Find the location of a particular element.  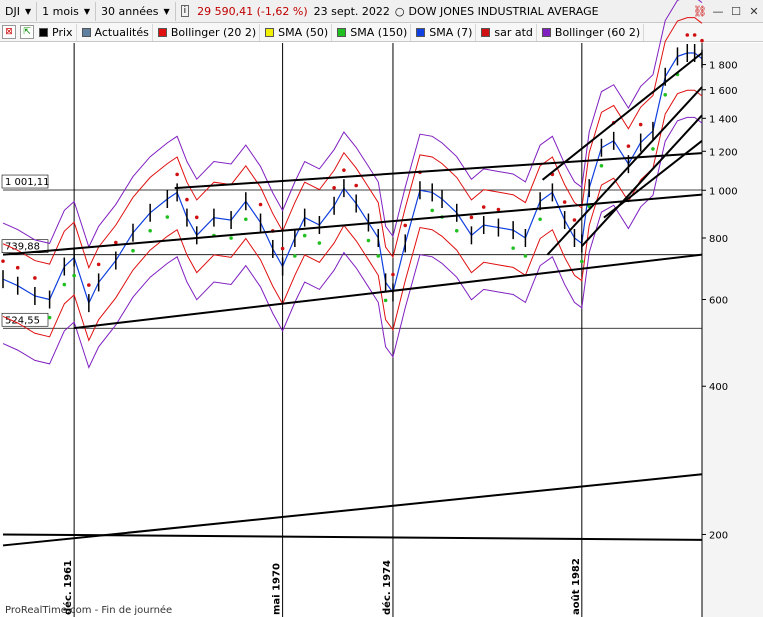

level-label: 524,55 is located at coordinates (22, 320).